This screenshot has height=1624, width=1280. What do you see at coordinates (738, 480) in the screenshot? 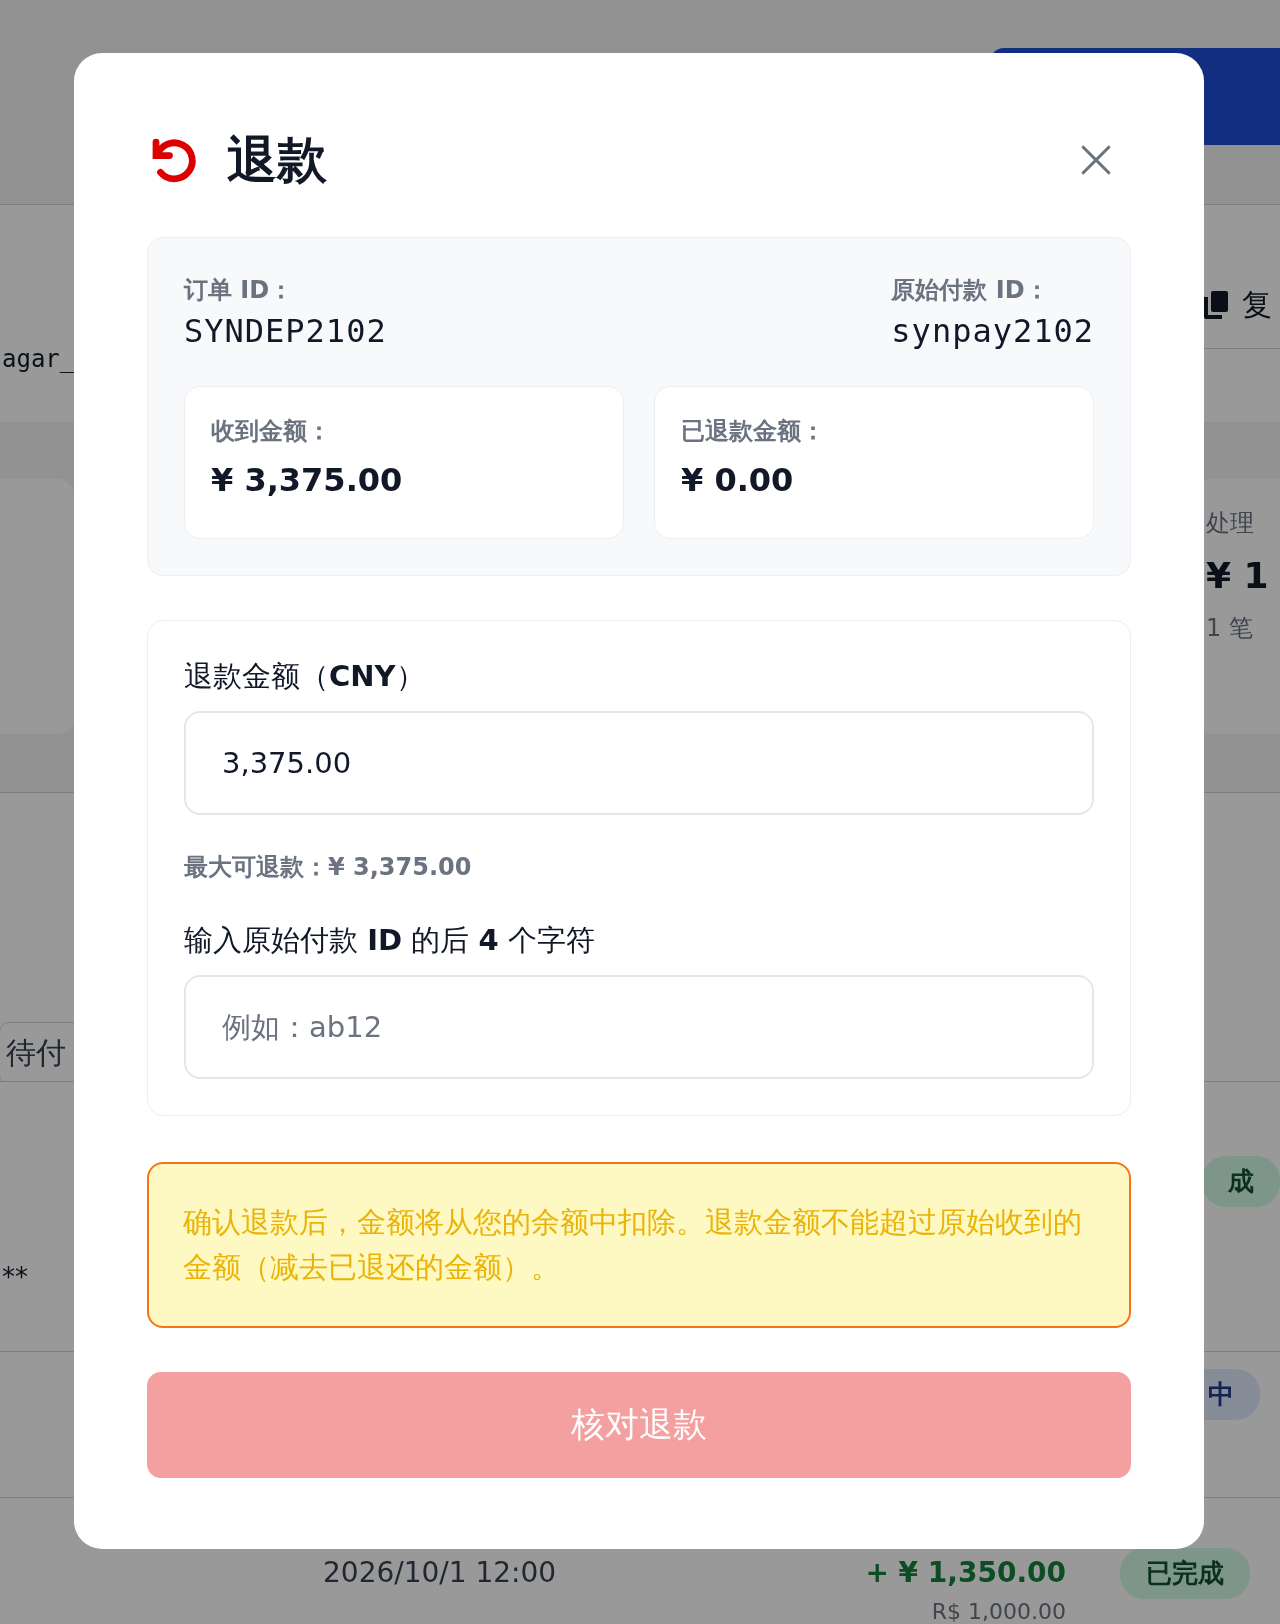
I see `amount-value: ¥ 0.00` at bounding box center [738, 480].